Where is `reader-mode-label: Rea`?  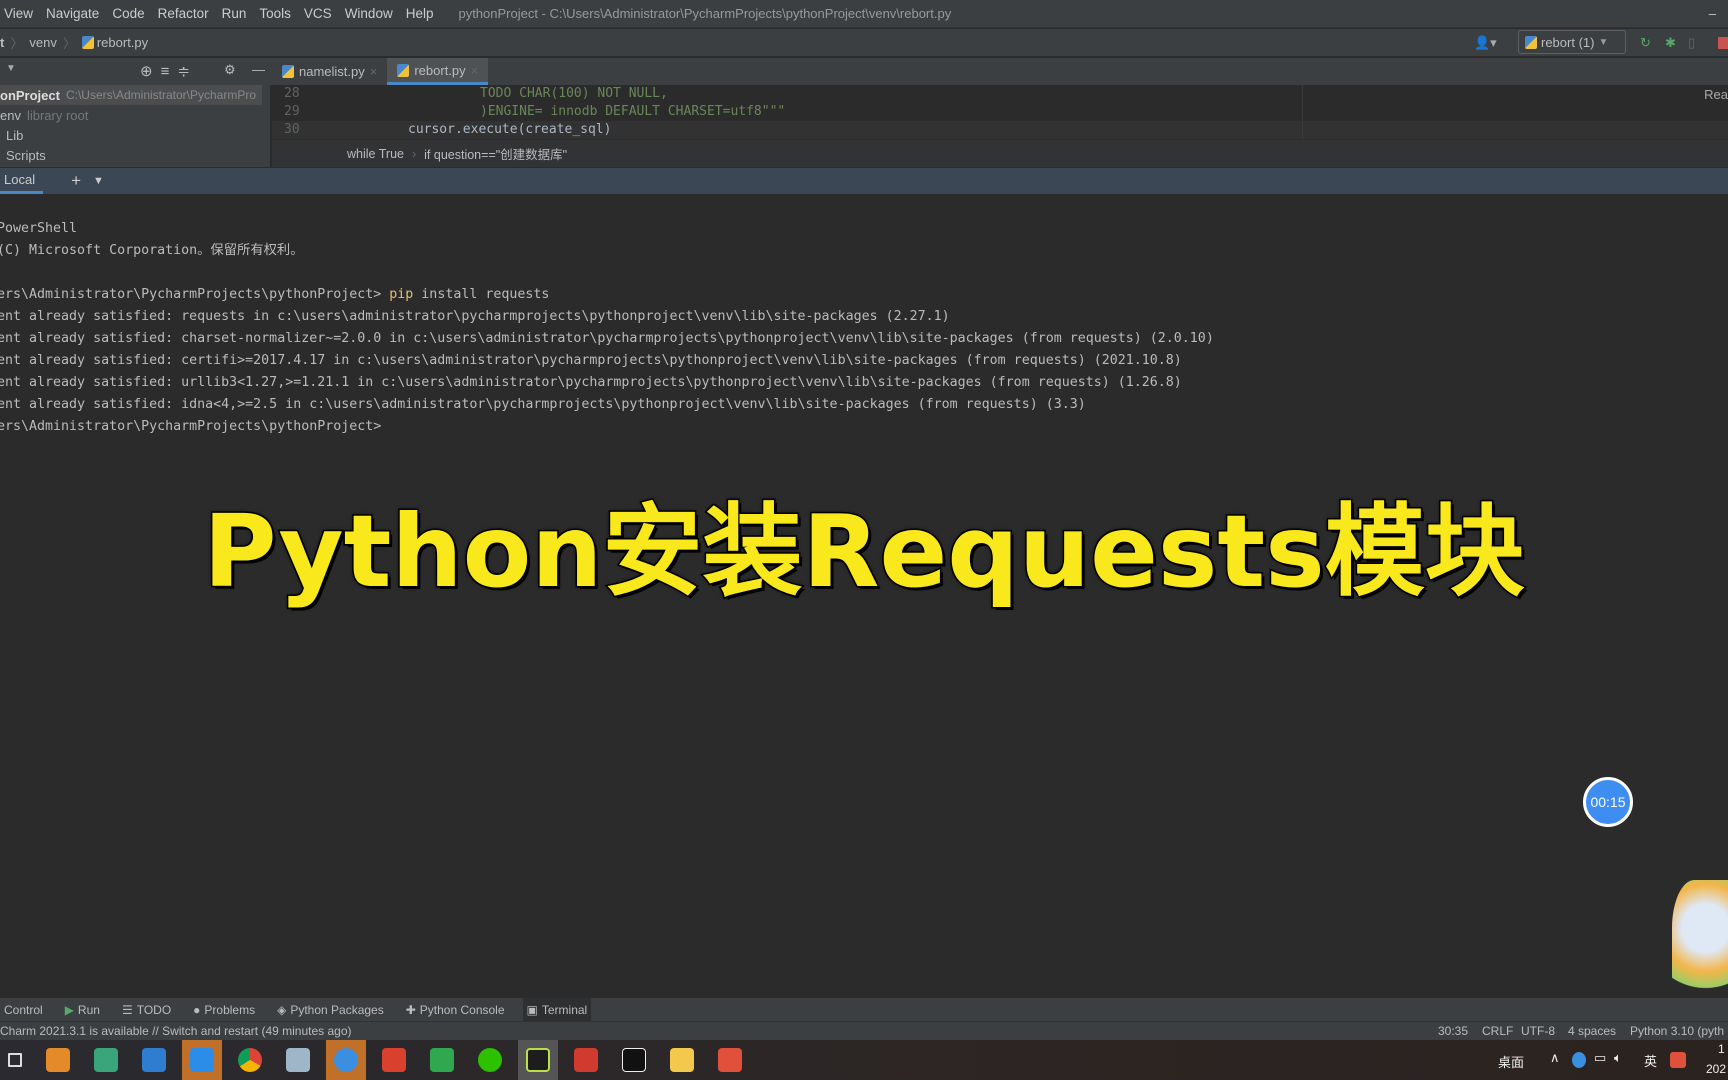 reader-mode-label: Rea is located at coordinates (1716, 94).